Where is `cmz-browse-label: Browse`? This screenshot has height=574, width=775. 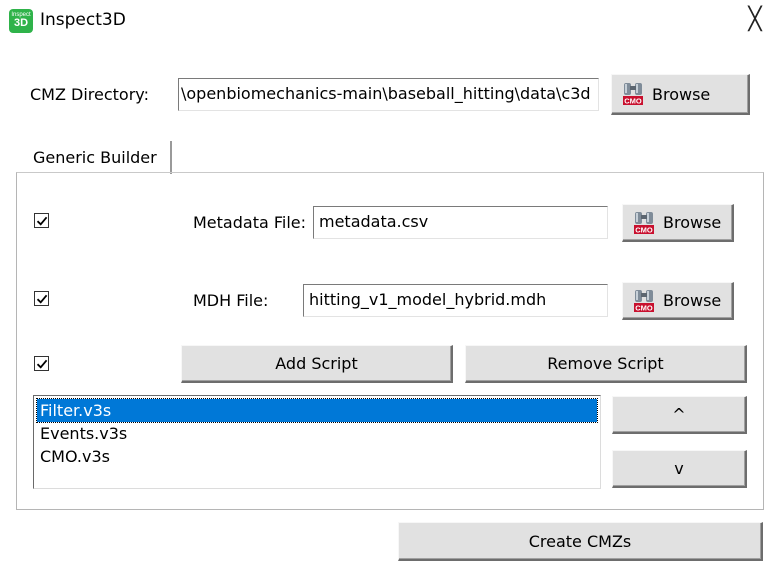 cmz-browse-label: Browse is located at coordinates (681, 94).